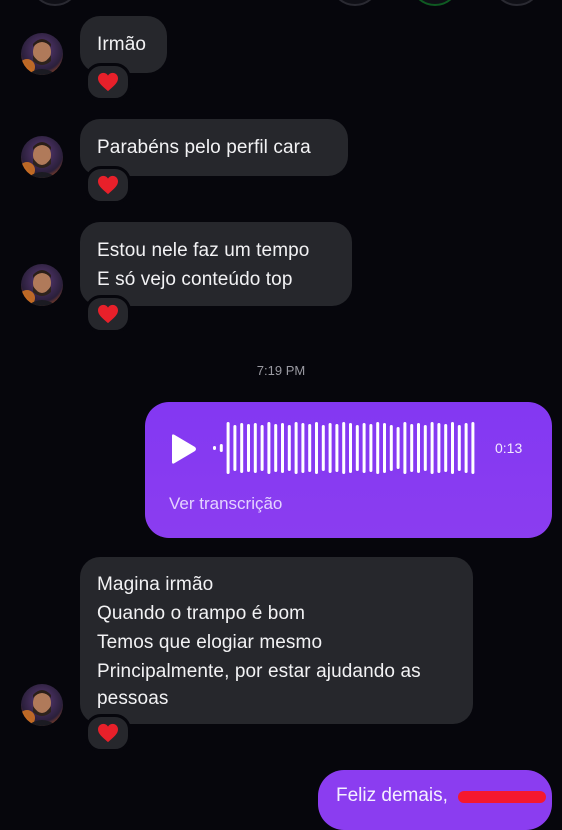 The width and height of the screenshot is (562, 830). Describe the element at coordinates (133, 698) in the screenshot. I see `message-text: pessoas` at that location.